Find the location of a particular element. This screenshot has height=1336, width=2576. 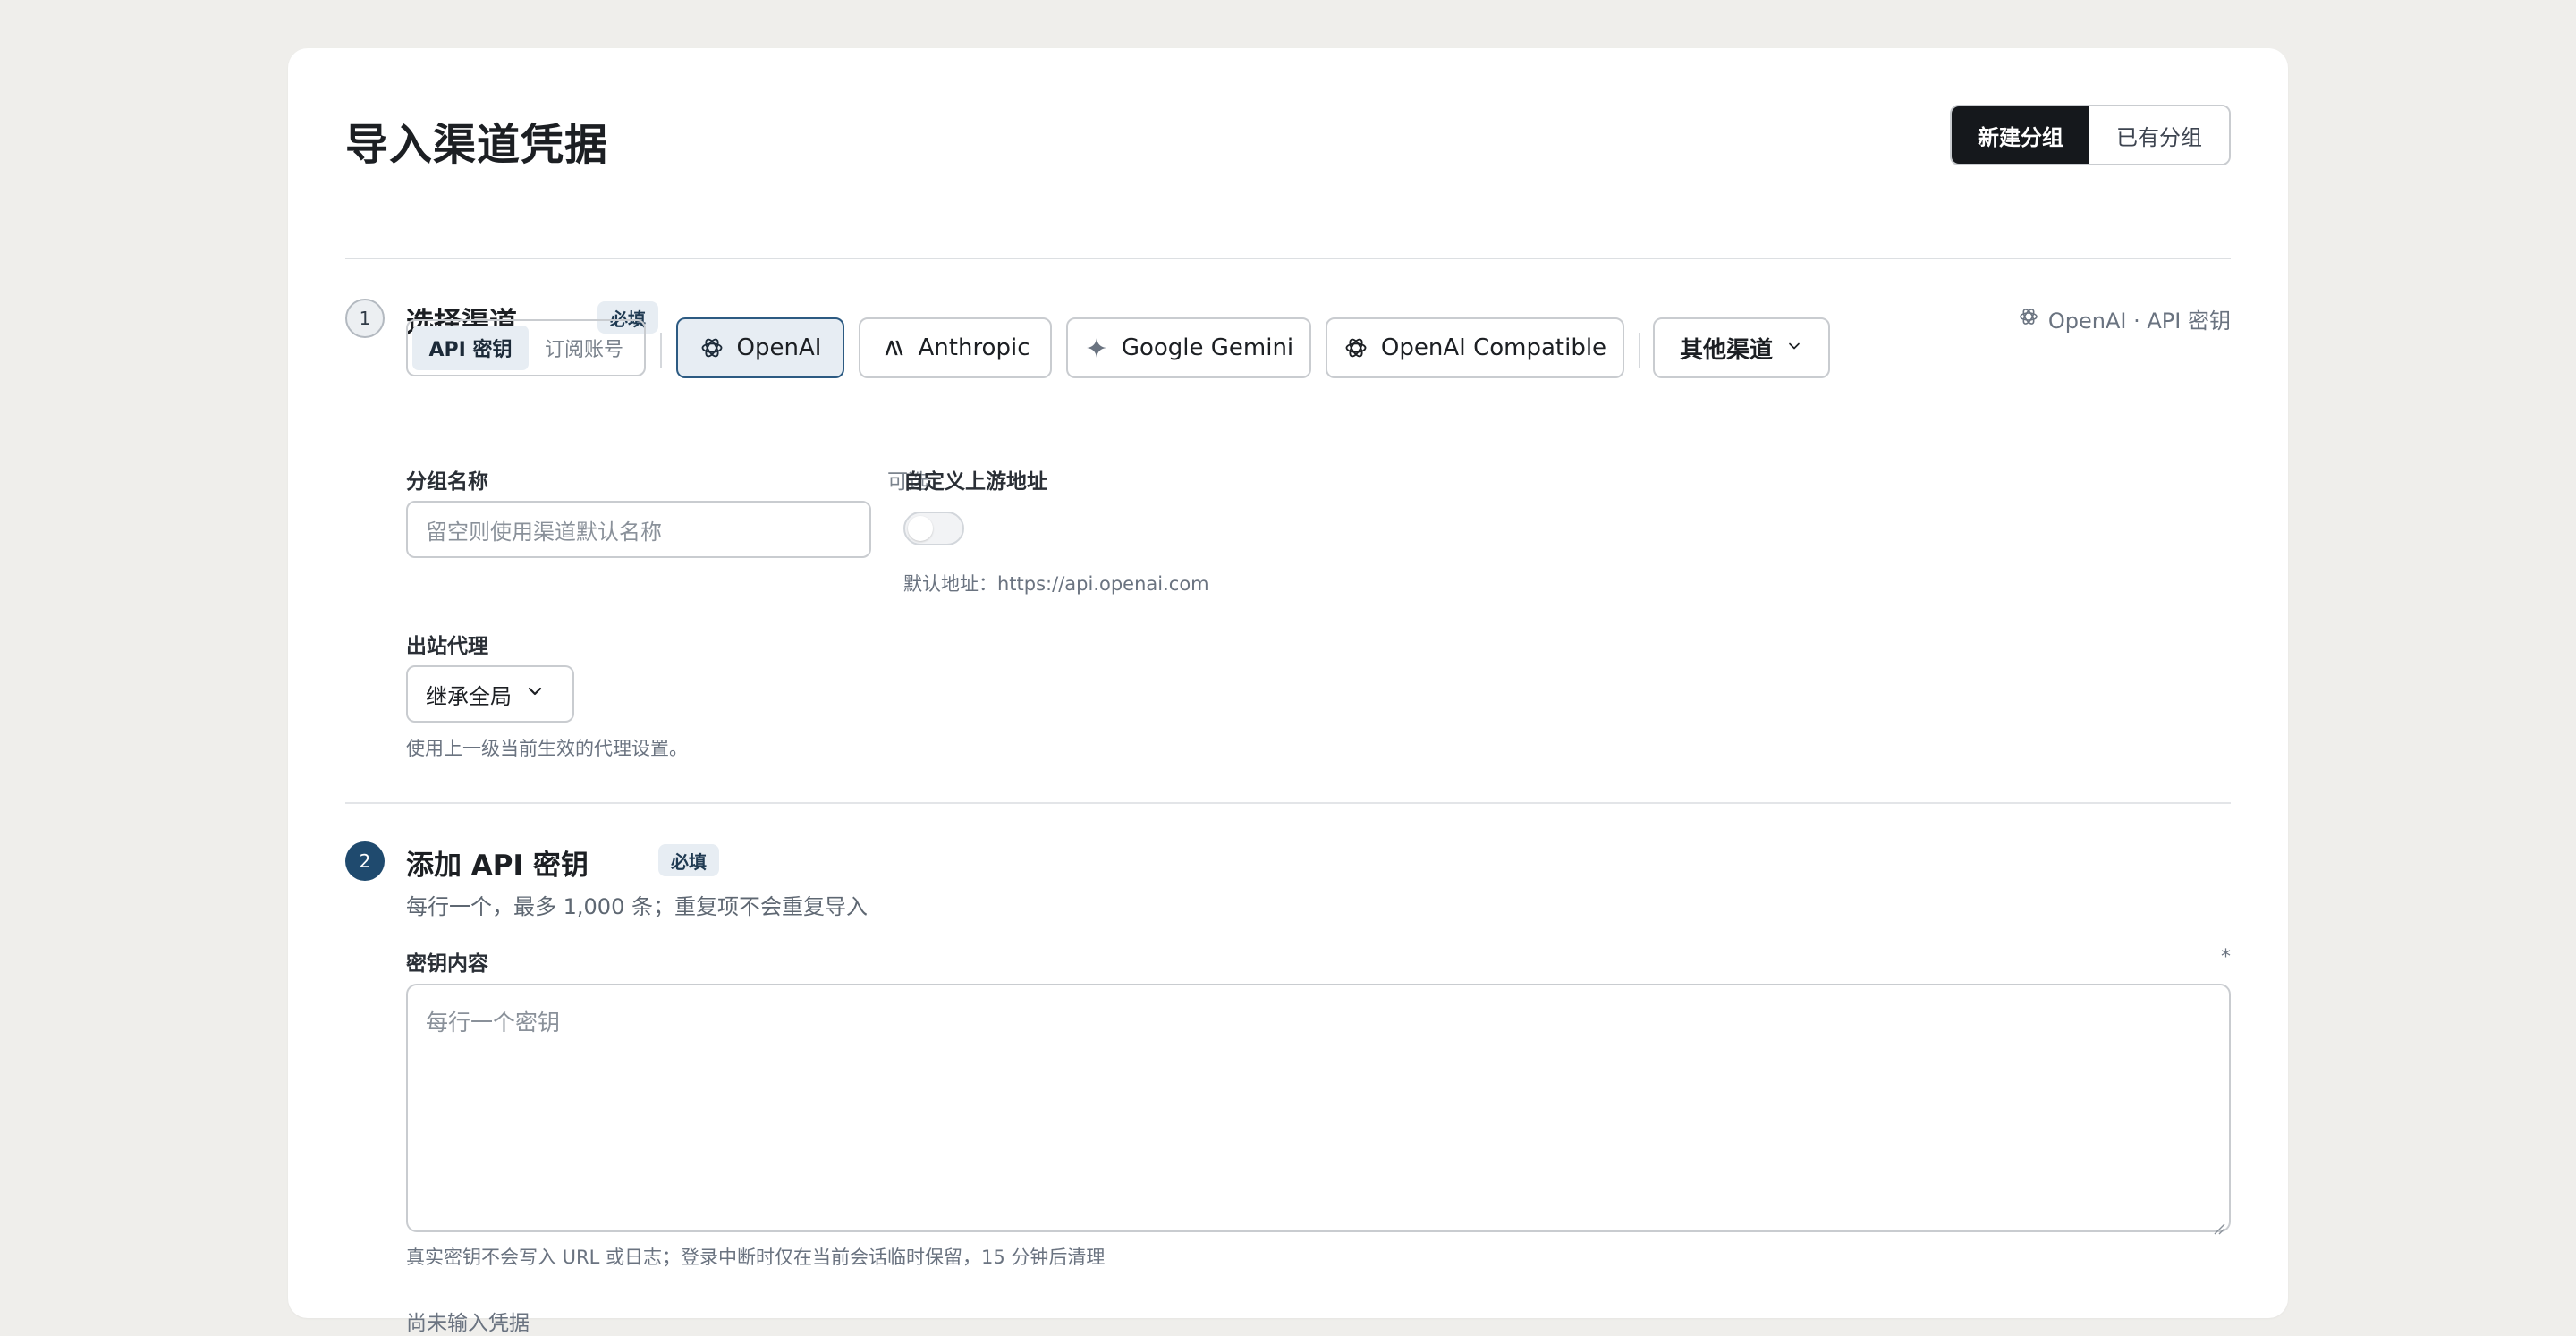

existing-group-button: 已有分组 is located at coordinates (2159, 135).